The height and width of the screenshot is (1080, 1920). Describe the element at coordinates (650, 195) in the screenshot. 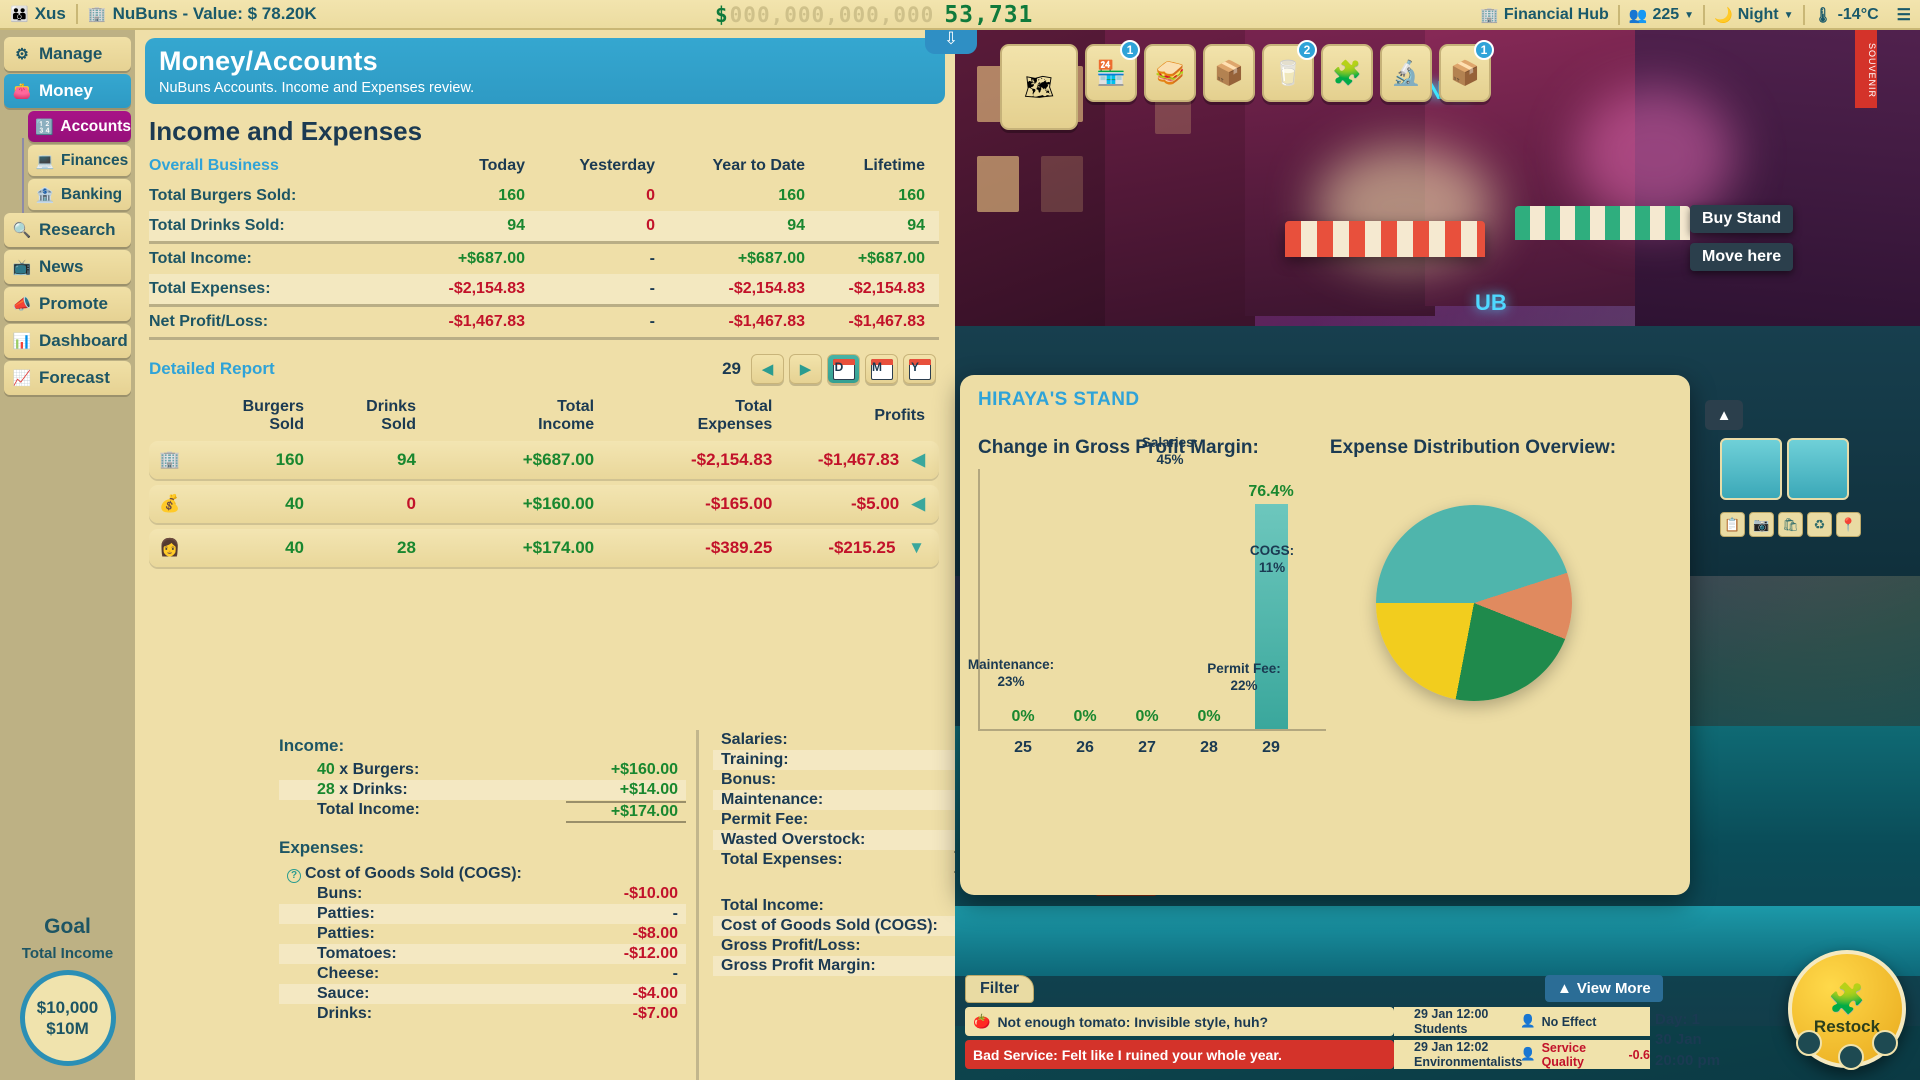

I see `cell-yesterday: 0` at that location.